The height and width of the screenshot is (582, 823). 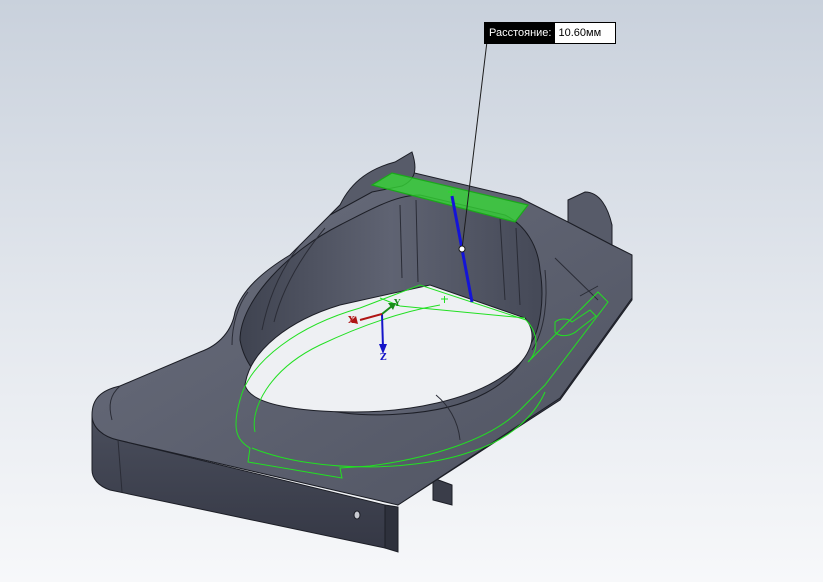 What do you see at coordinates (585, 33) in the screenshot?
I see `callout-value: 10.60мм` at bounding box center [585, 33].